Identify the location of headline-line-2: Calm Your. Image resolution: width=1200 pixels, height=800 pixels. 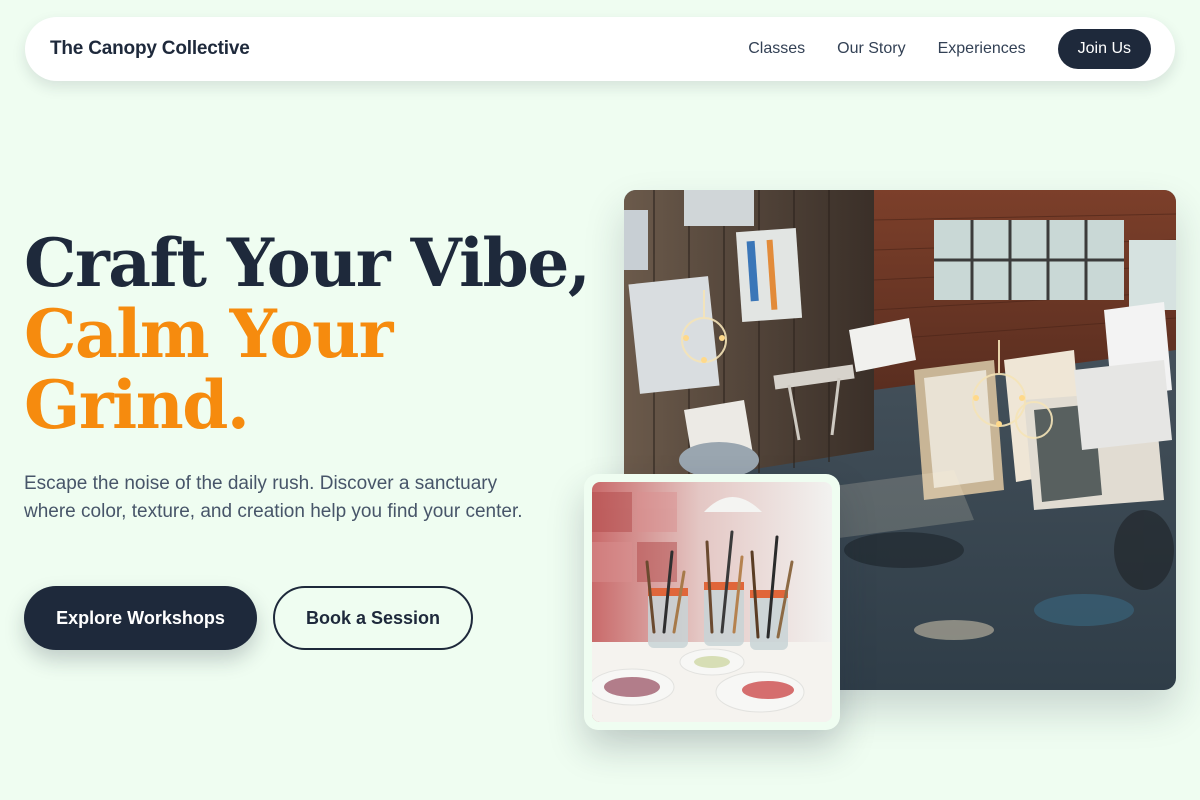
(208, 334).